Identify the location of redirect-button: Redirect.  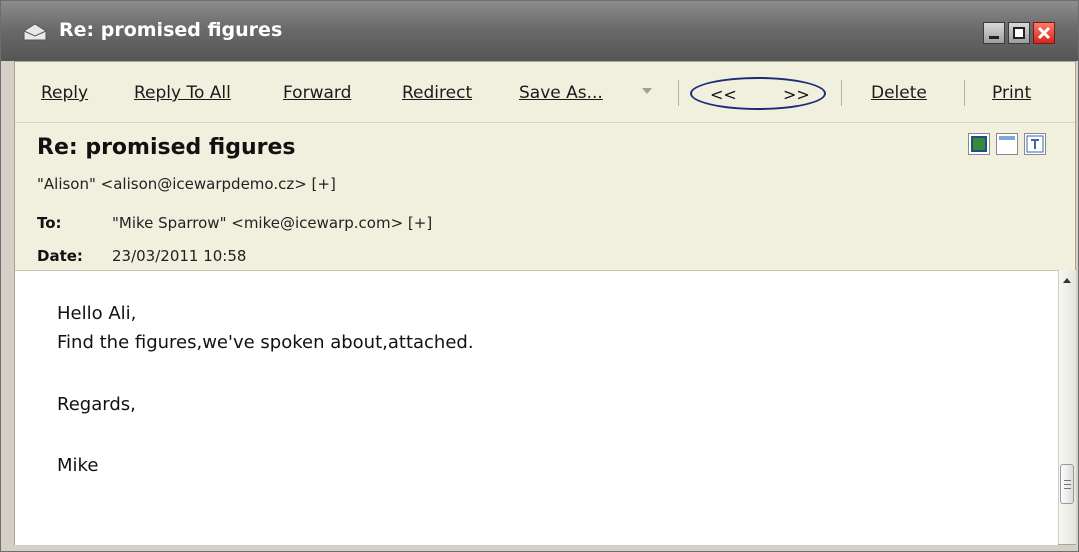
(437, 93).